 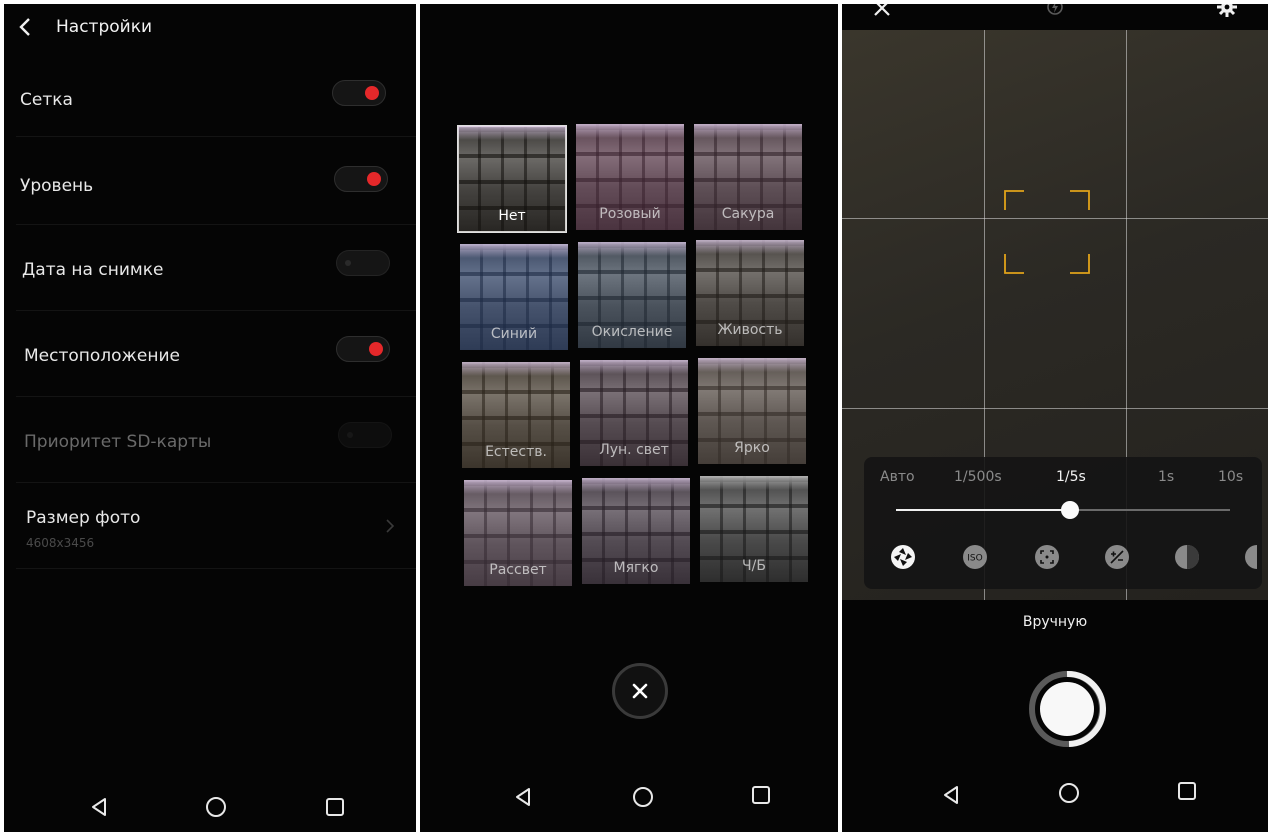 I want to click on setting-row-photo-size: Размер фото 4608x3456, so click(x=216, y=525).